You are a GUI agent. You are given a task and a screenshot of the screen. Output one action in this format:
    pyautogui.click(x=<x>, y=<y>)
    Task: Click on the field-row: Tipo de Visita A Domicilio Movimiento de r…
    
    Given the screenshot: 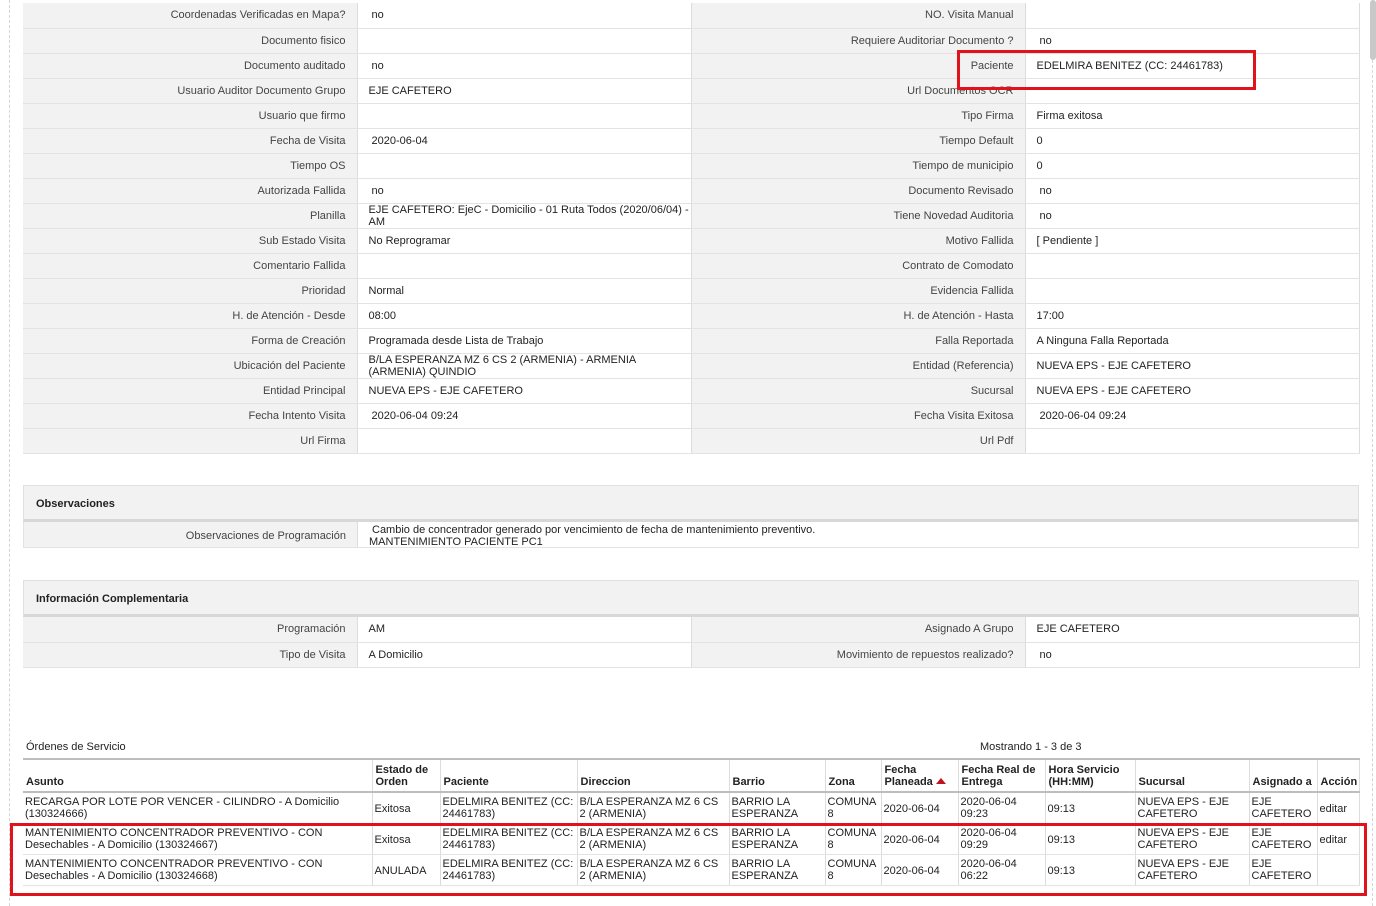 What is the action you would take?
    pyautogui.click(x=691, y=655)
    